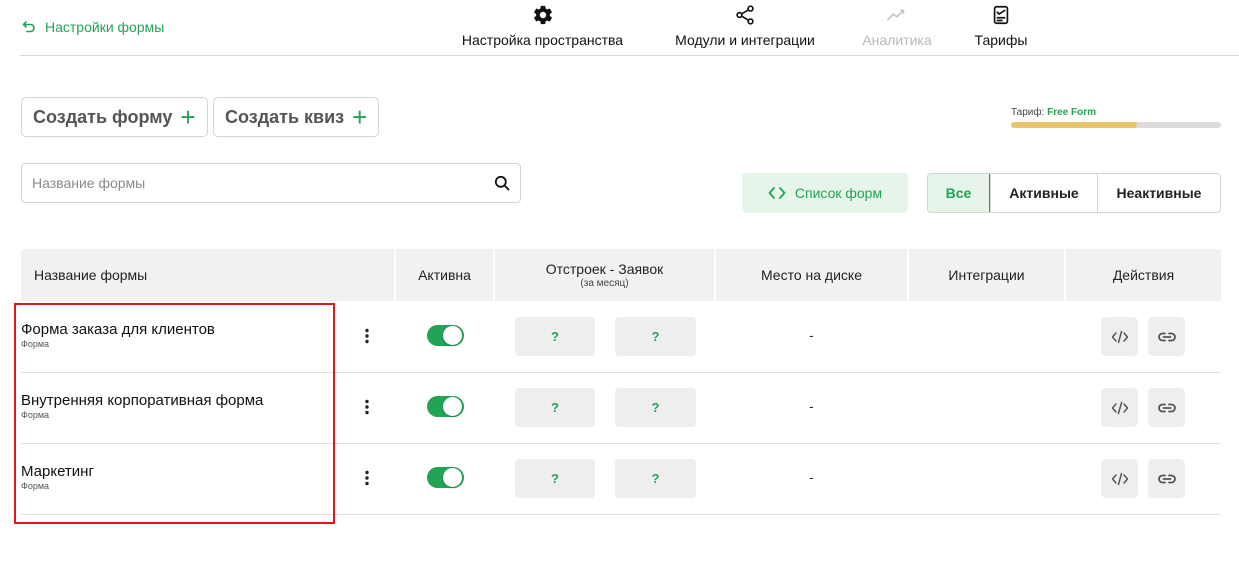  I want to click on search-input, so click(252, 183).